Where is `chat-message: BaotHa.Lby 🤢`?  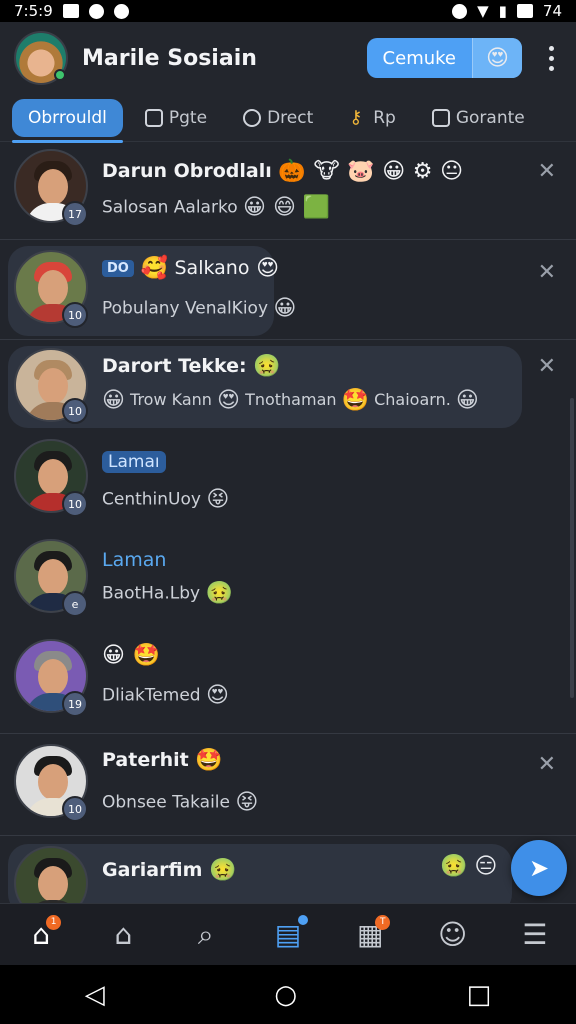
chat-message: BaotHa.Lby 🤢 is located at coordinates (167, 593).